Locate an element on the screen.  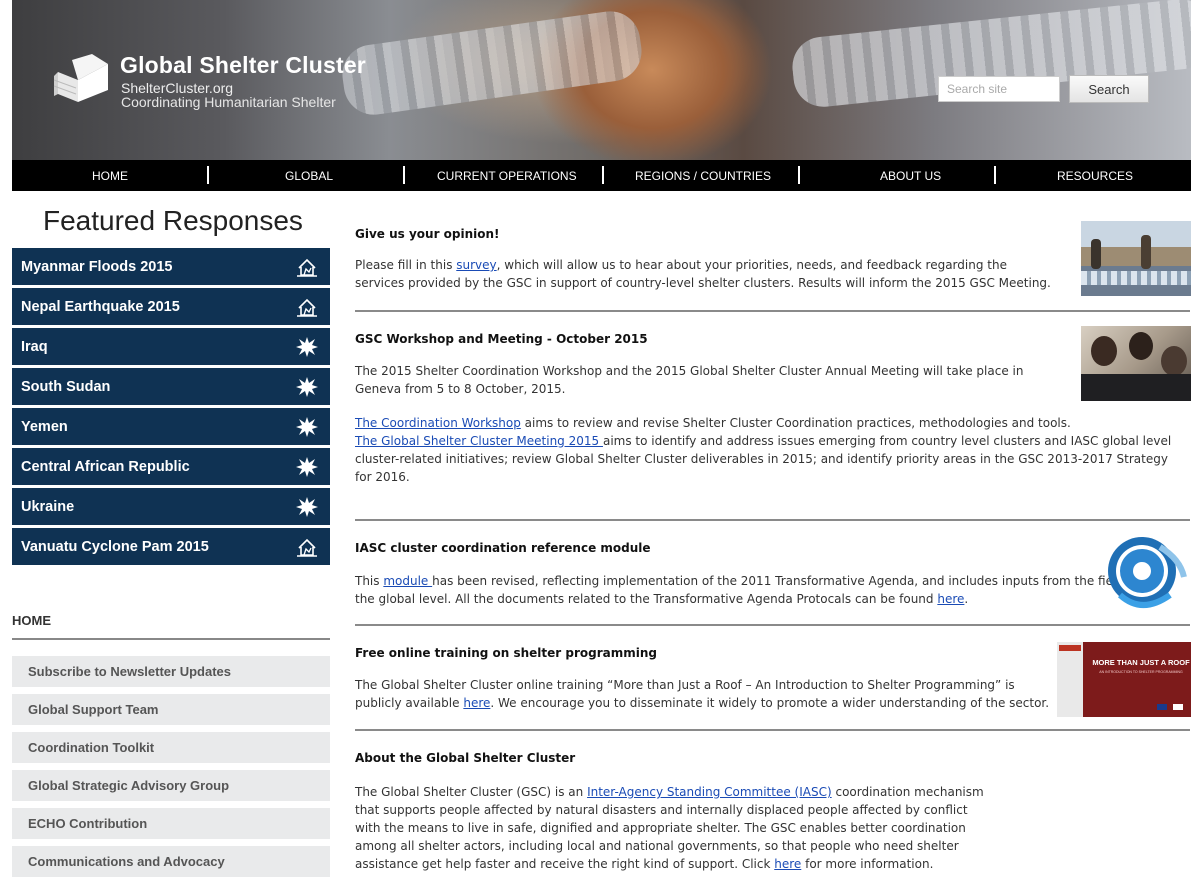
training-here-link: here is located at coordinates (476, 703).